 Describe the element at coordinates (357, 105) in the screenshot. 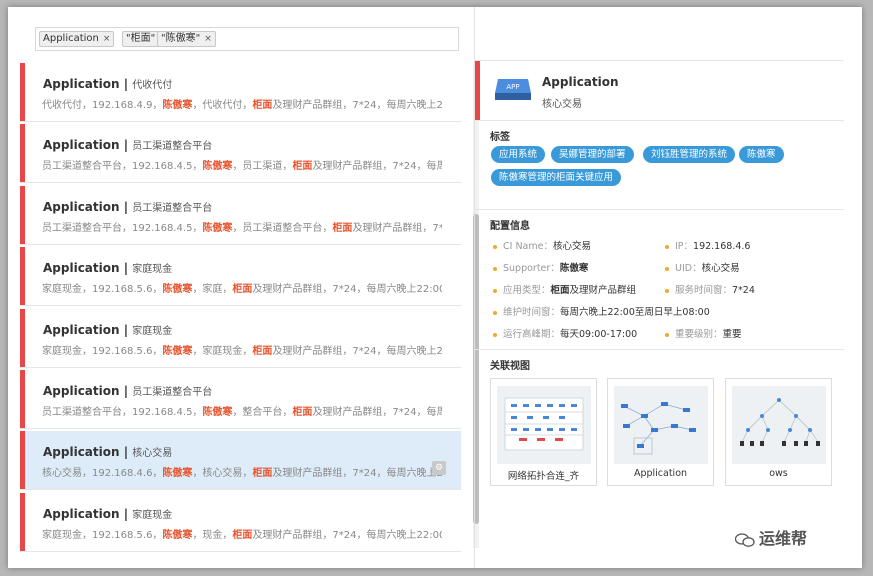

I see `summary-text: 及理财产品群组，7*24，每周六晚上22:00至周日早` at that location.